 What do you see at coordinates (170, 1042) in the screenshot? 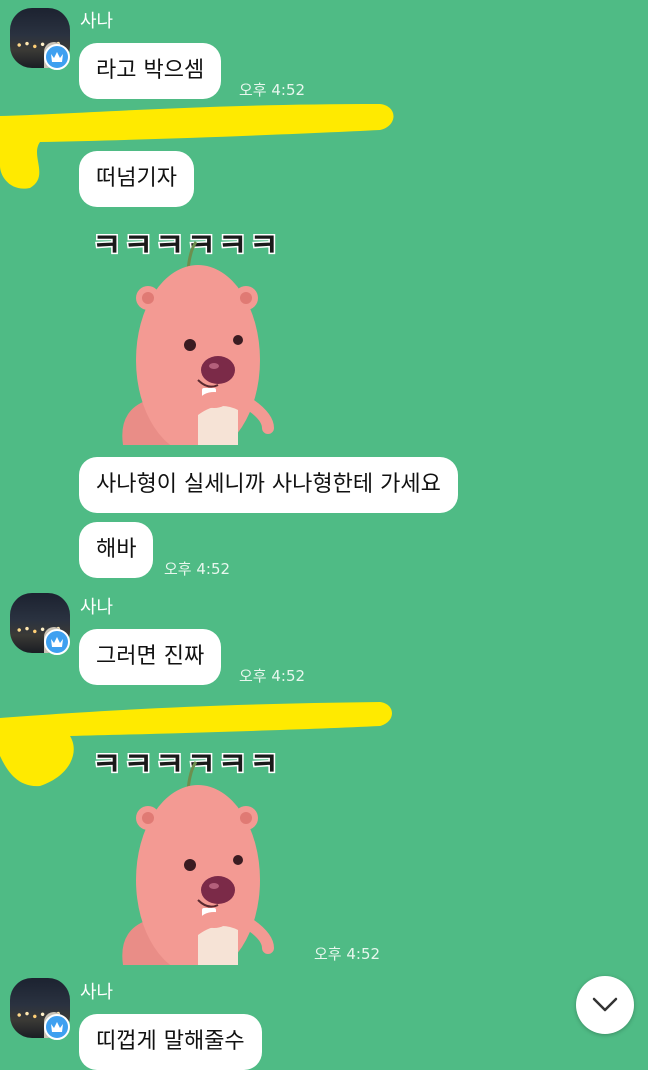
I see `message-bubble: 띠껍게 말해줄수` at bounding box center [170, 1042].